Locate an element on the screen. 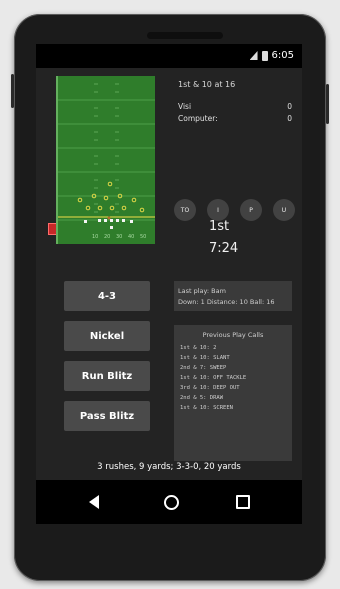 This screenshot has width=340, height=589. signal-icon is located at coordinates (253, 55).